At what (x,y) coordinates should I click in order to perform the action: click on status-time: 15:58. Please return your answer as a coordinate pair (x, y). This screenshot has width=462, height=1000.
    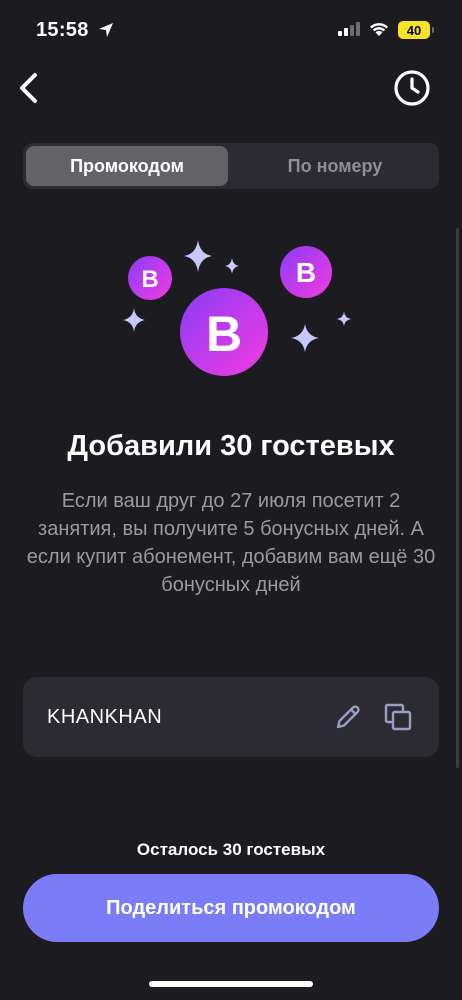
    Looking at the image, I should click on (62, 30).